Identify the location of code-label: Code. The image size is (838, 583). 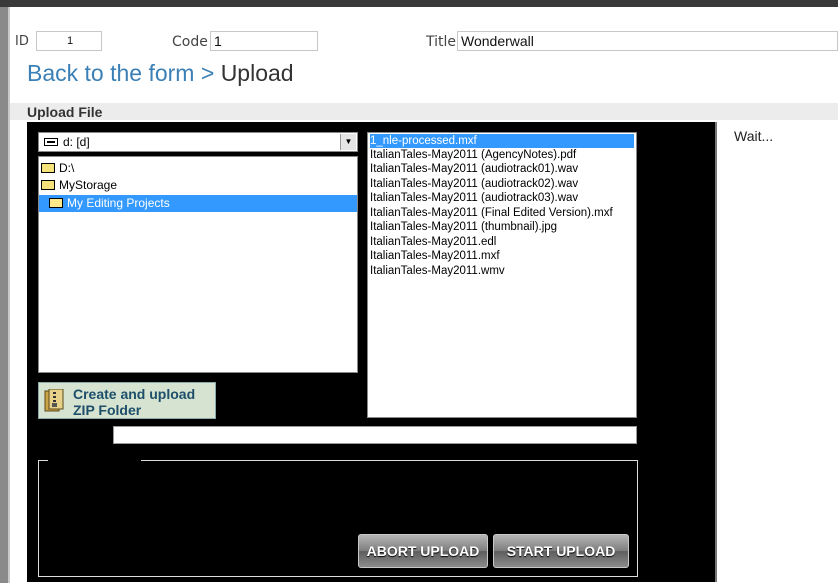
(190, 42).